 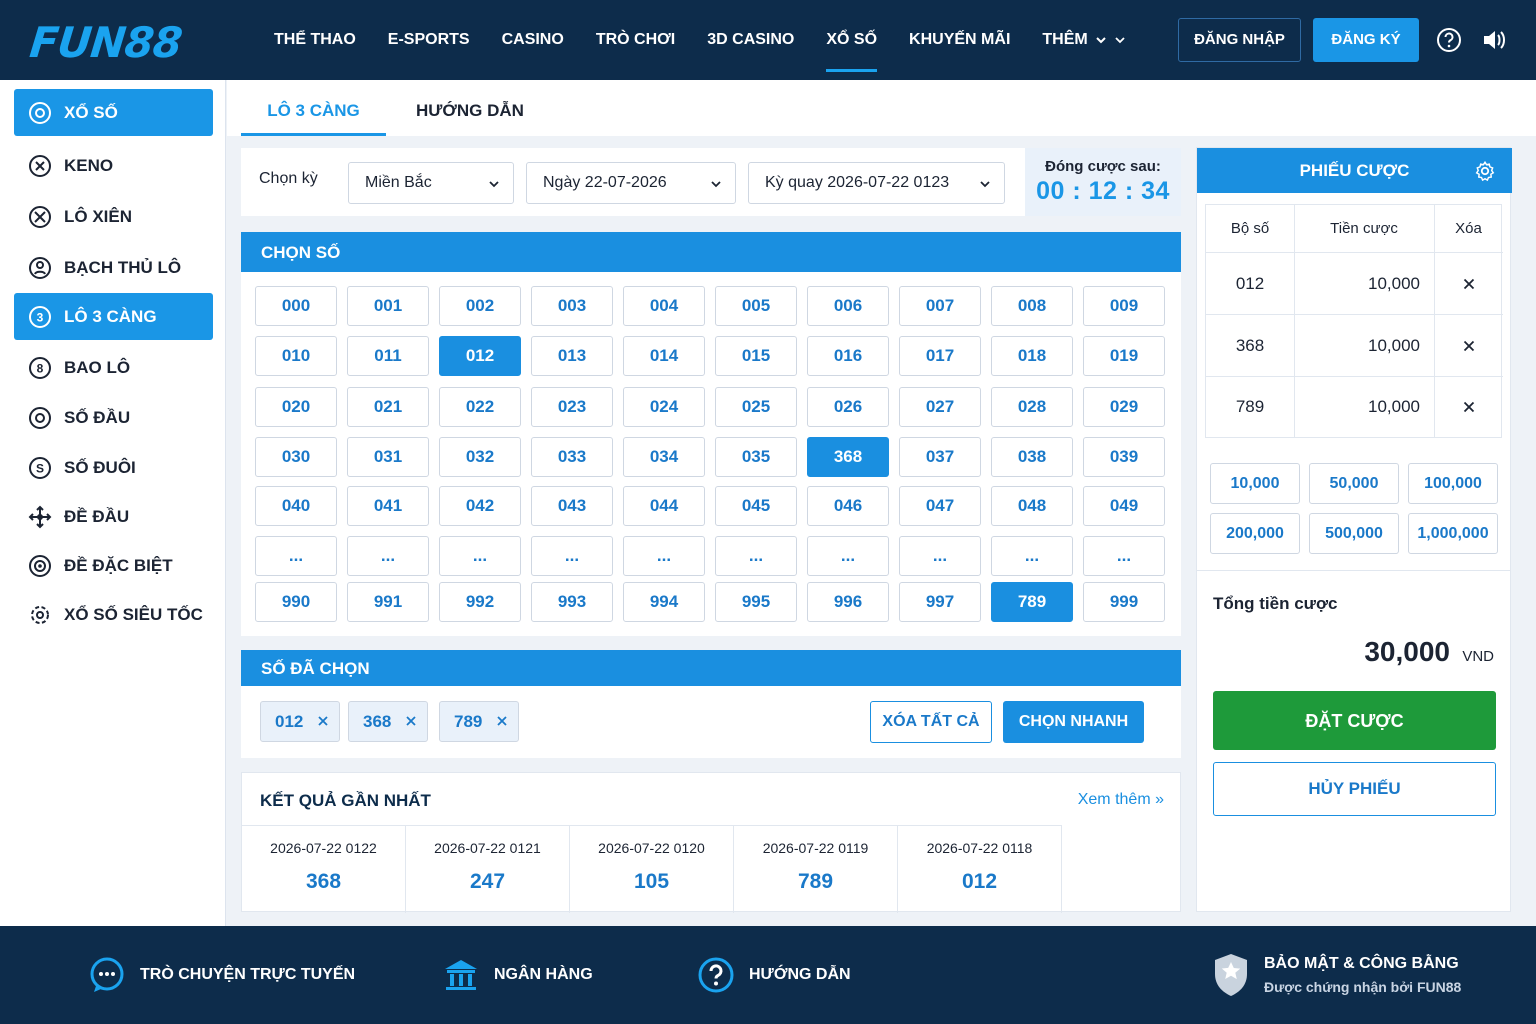 I want to click on login-button: ĐĂNG NHẬP, so click(x=1239, y=40).